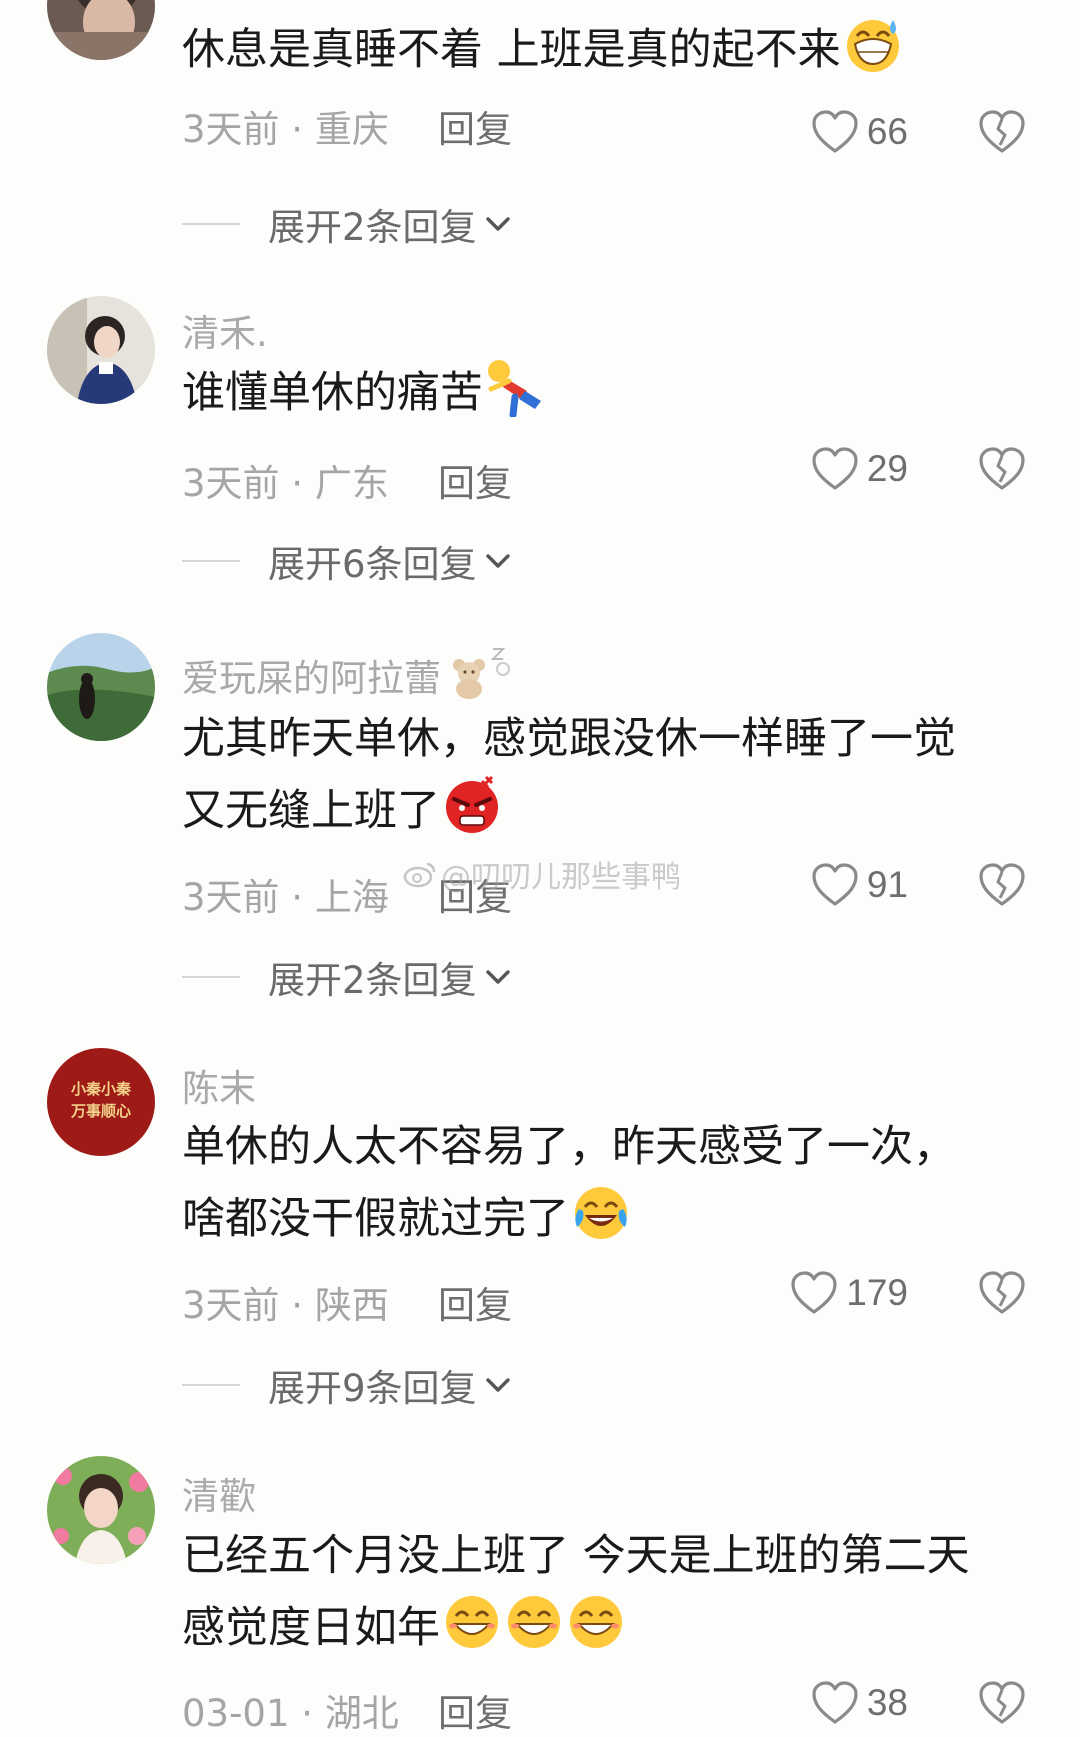  I want to click on username: 清歡, so click(219, 1493).